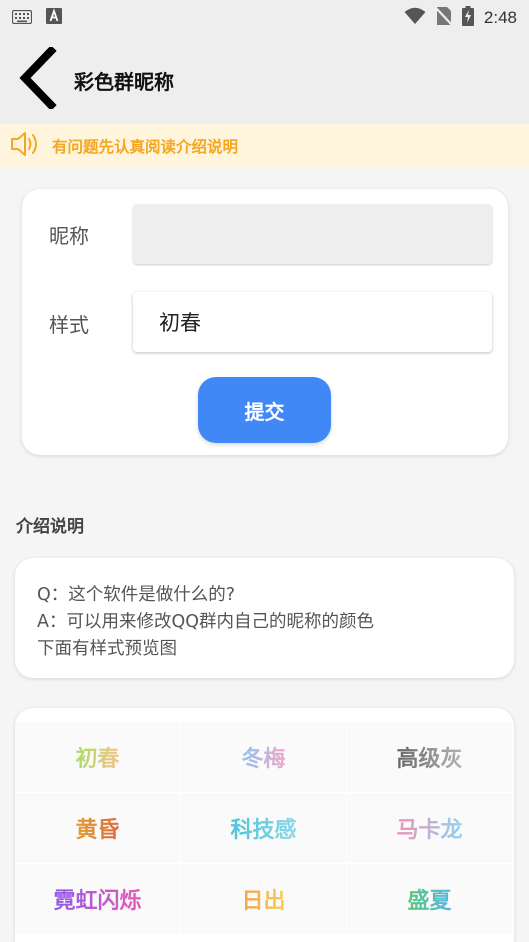 This screenshot has height=942, width=529. I want to click on intro-line: A：可以用来修改QQ群内自己的昵称的颜色, so click(206, 622).